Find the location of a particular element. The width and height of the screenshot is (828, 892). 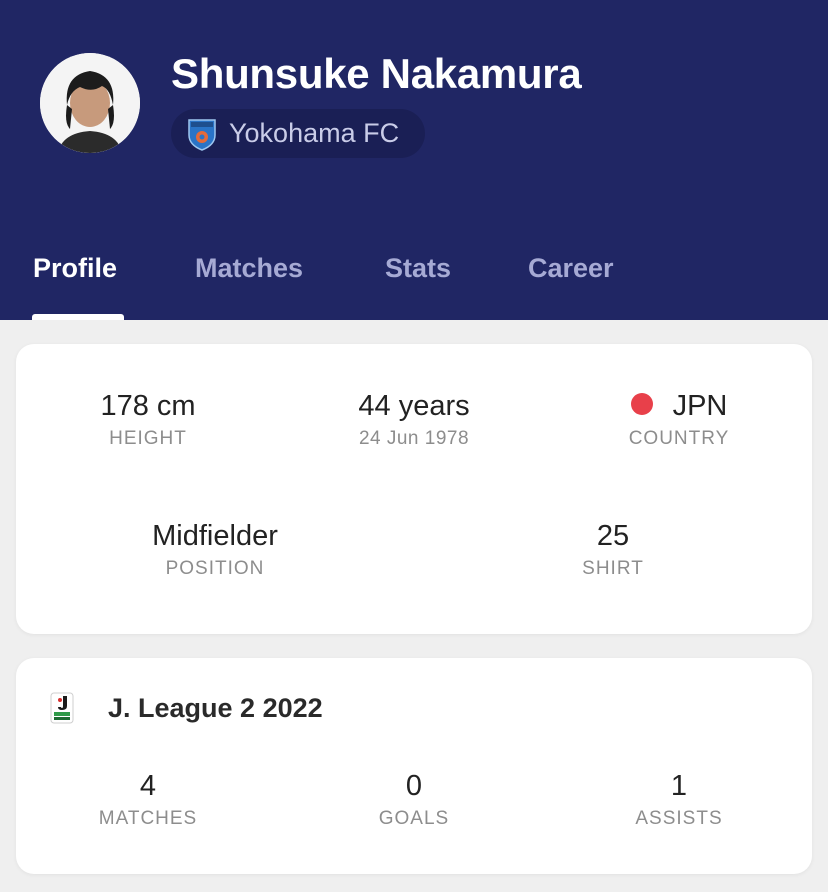

matches-label: MATCHES is located at coordinates (148, 818).